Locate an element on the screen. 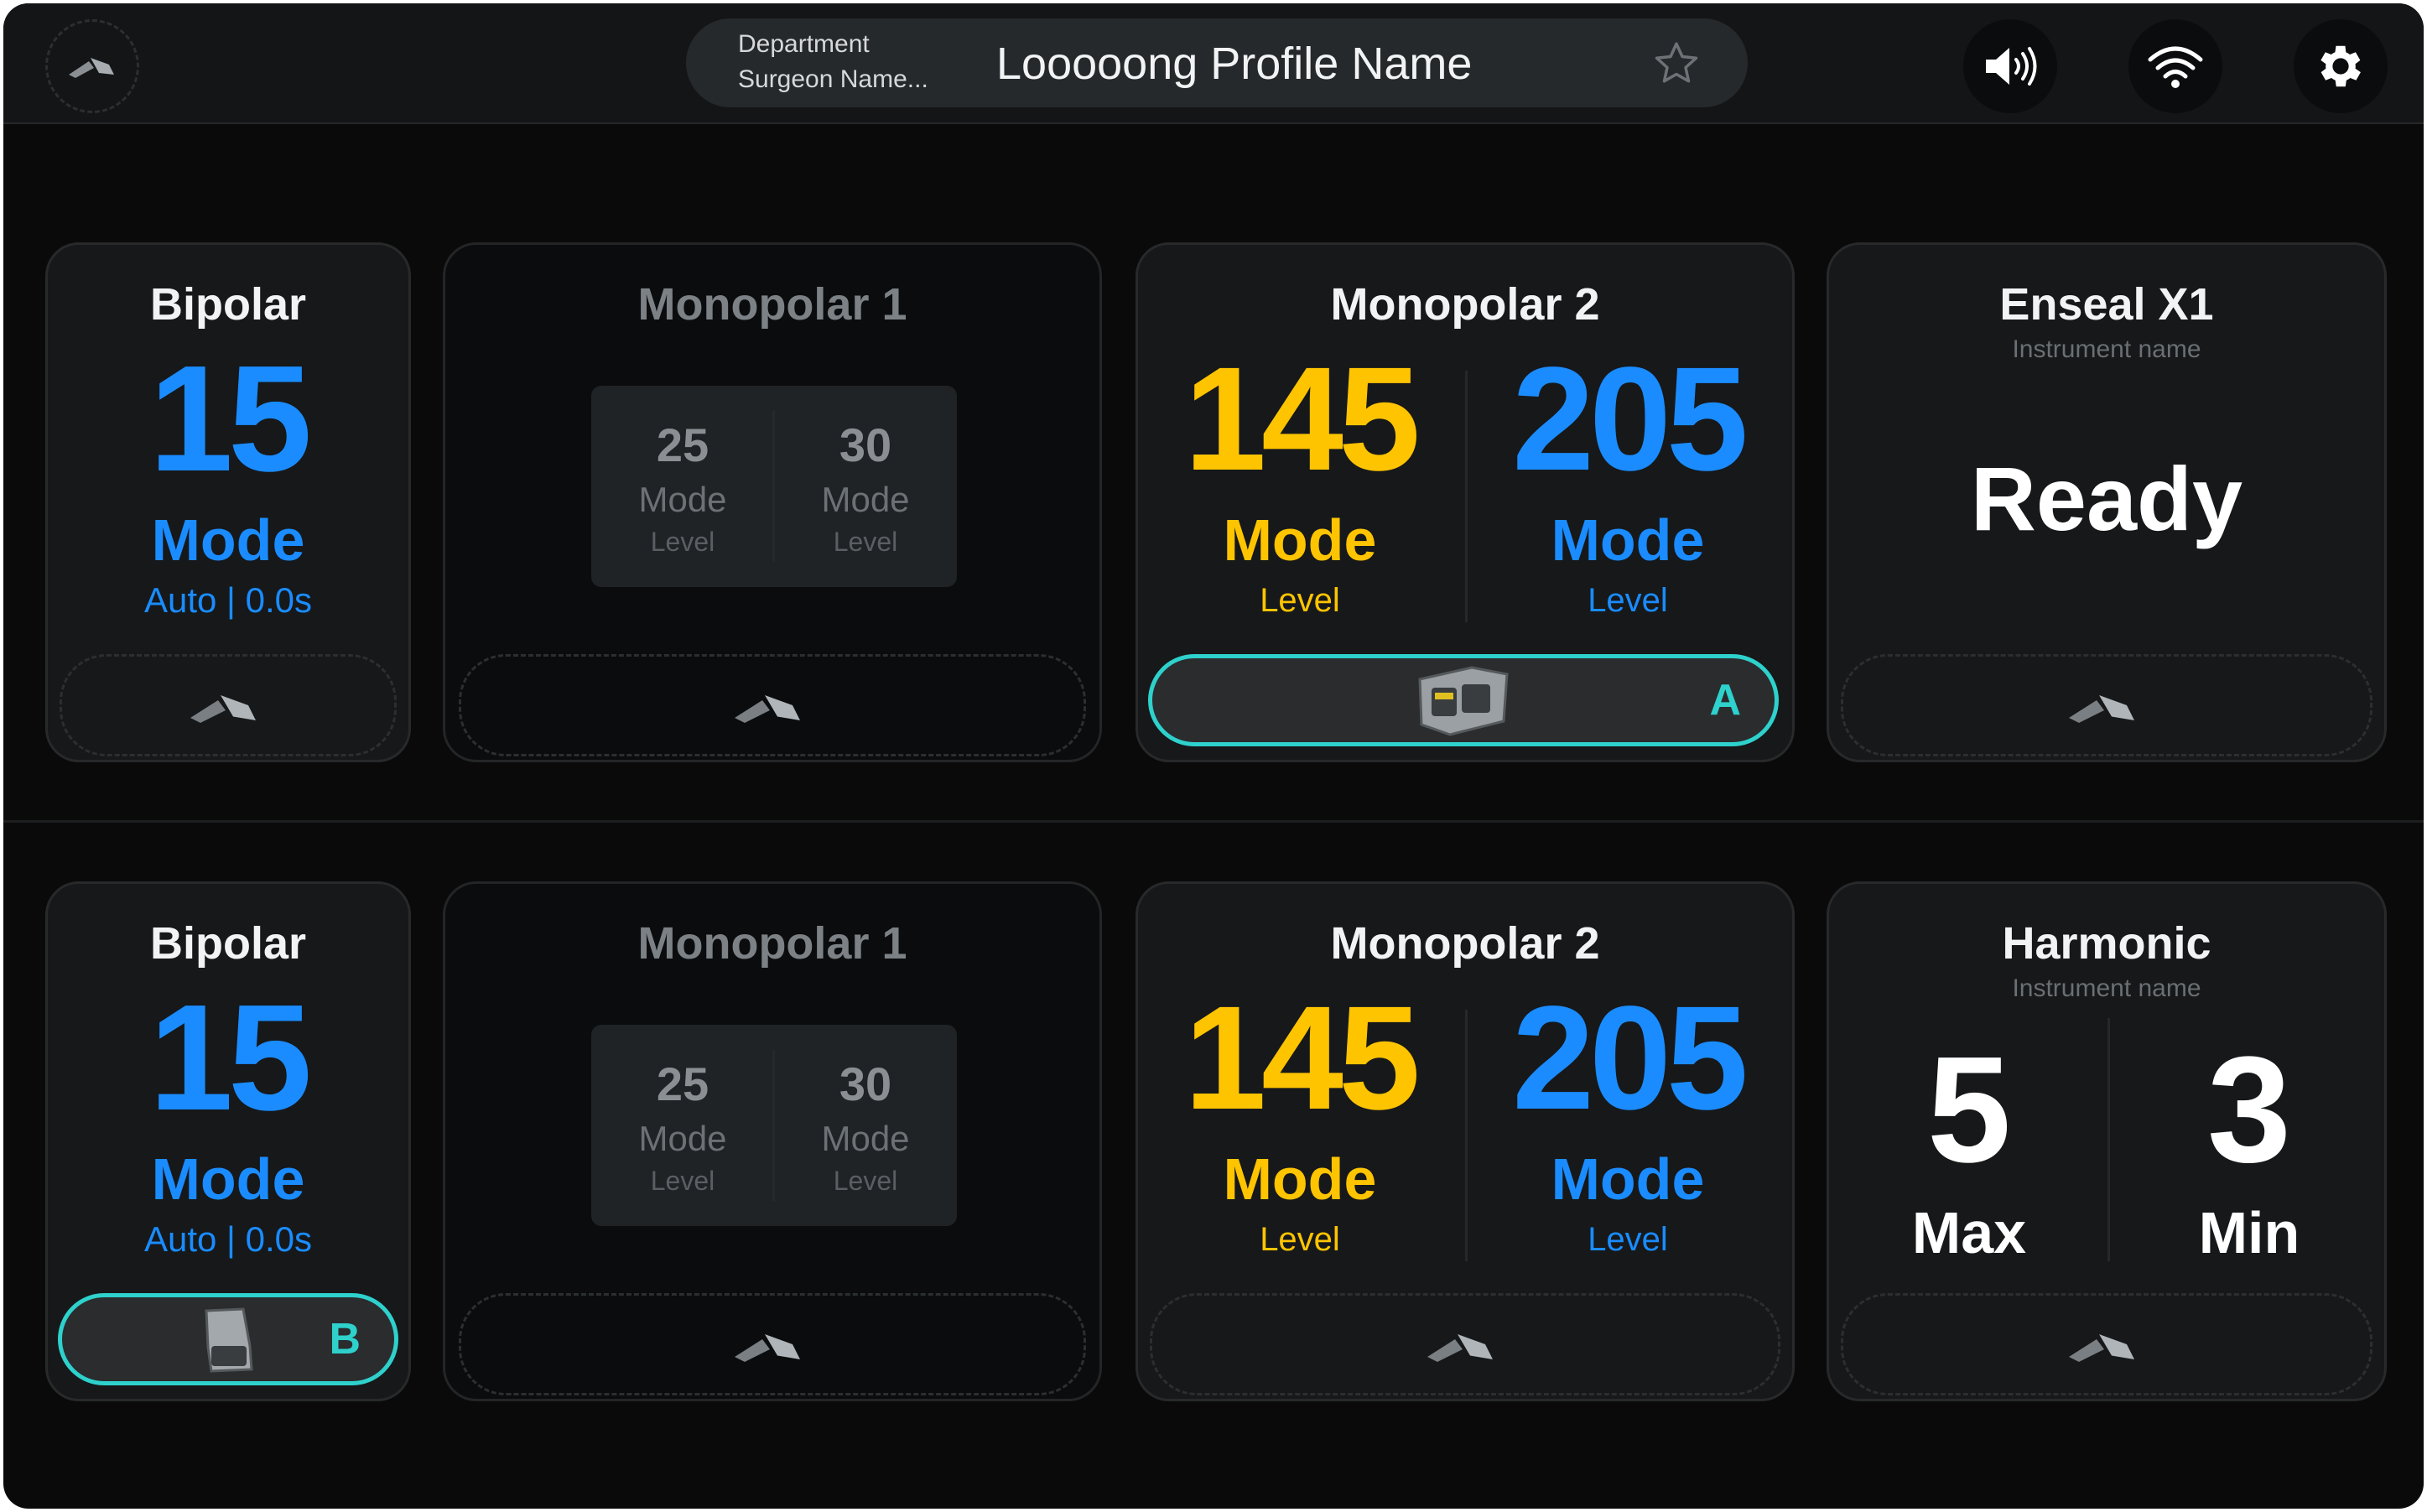 The height and width of the screenshot is (1512, 2427). bipolar-card: Bipolar 15 Mode Auto | 0.0s is located at coordinates (228, 502).